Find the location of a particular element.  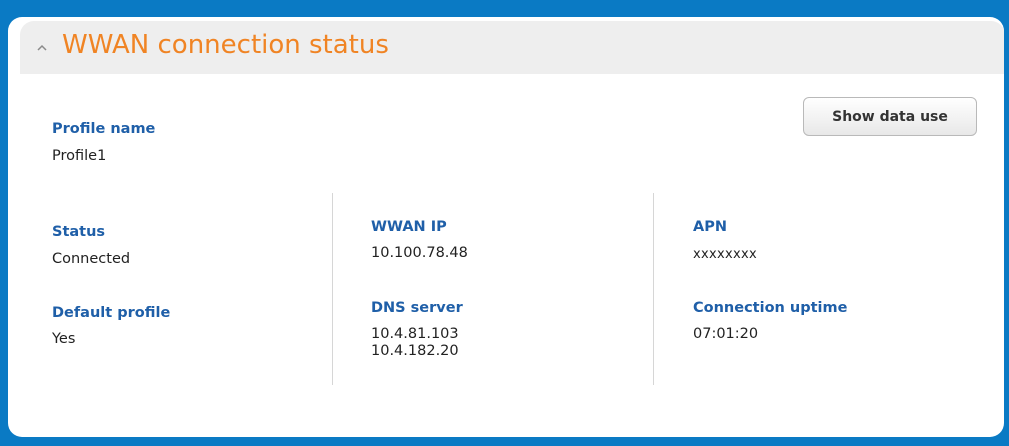

connection-uptime-value: 07:01:20 is located at coordinates (726, 334).